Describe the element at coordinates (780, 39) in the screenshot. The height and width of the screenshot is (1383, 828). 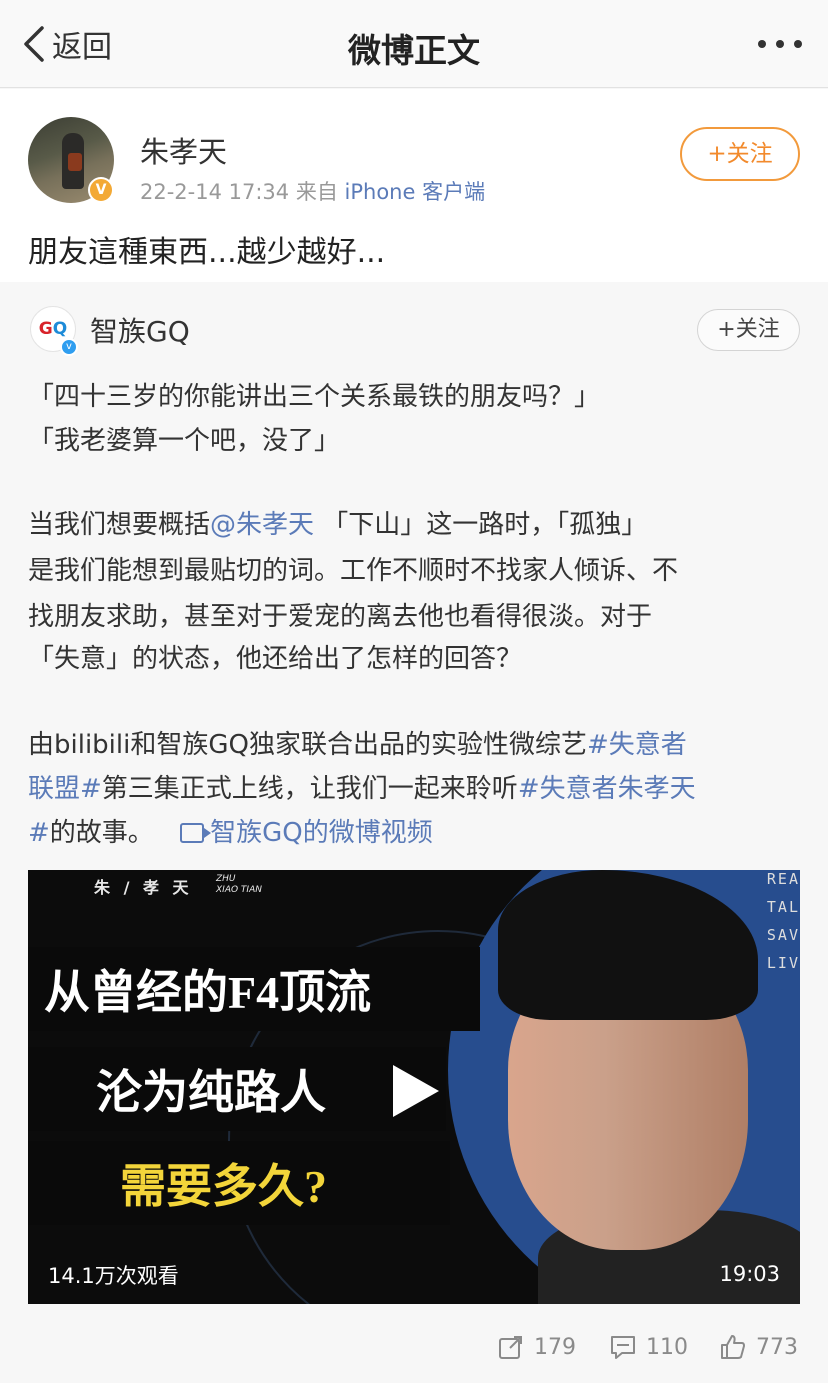
I see `more-icon` at that location.